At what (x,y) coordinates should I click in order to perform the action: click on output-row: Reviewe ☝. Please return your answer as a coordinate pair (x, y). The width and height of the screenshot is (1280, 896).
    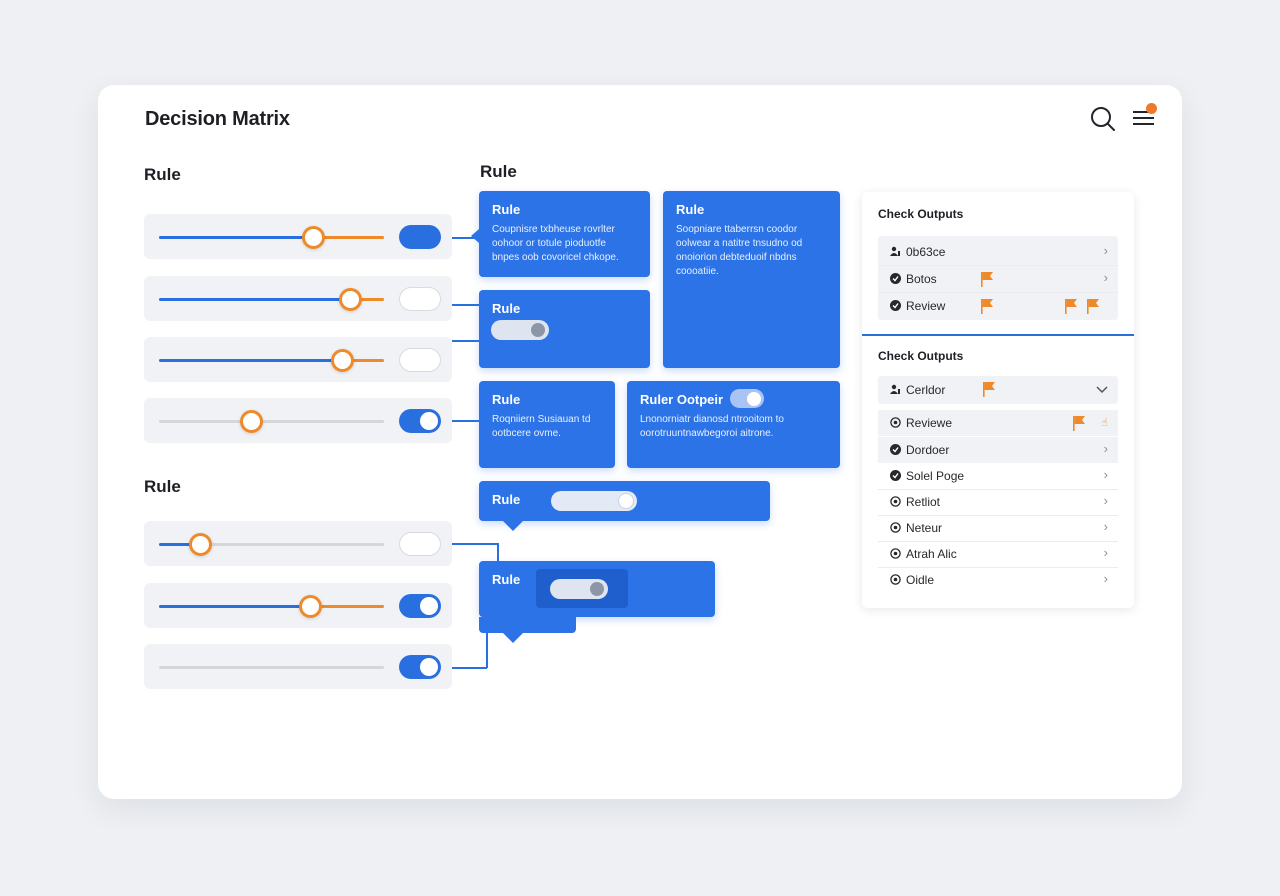
    Looking at the image, I should click on (998, 423).